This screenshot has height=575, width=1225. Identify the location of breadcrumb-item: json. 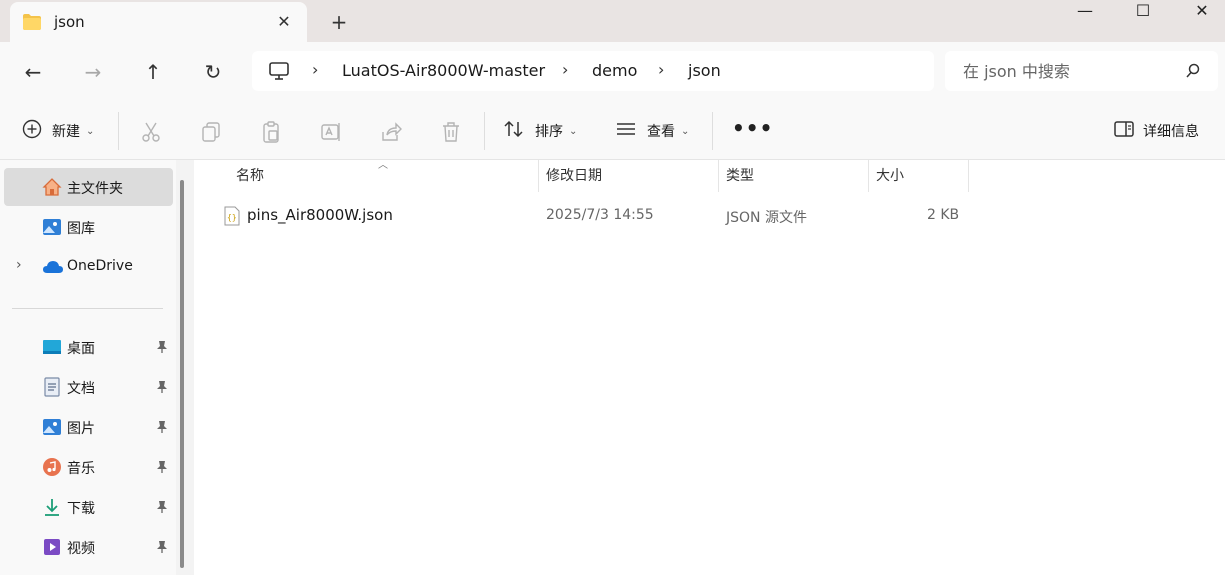
(704, 70).